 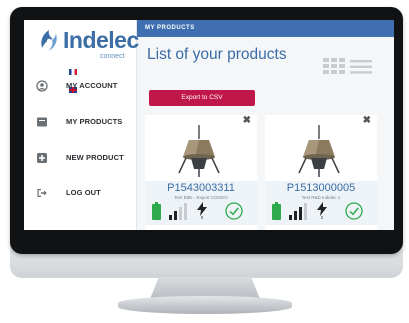 What do you see at coordinates (42, 122) in the screenshot?
I see `products-icon` at bounding box center [42, 122].